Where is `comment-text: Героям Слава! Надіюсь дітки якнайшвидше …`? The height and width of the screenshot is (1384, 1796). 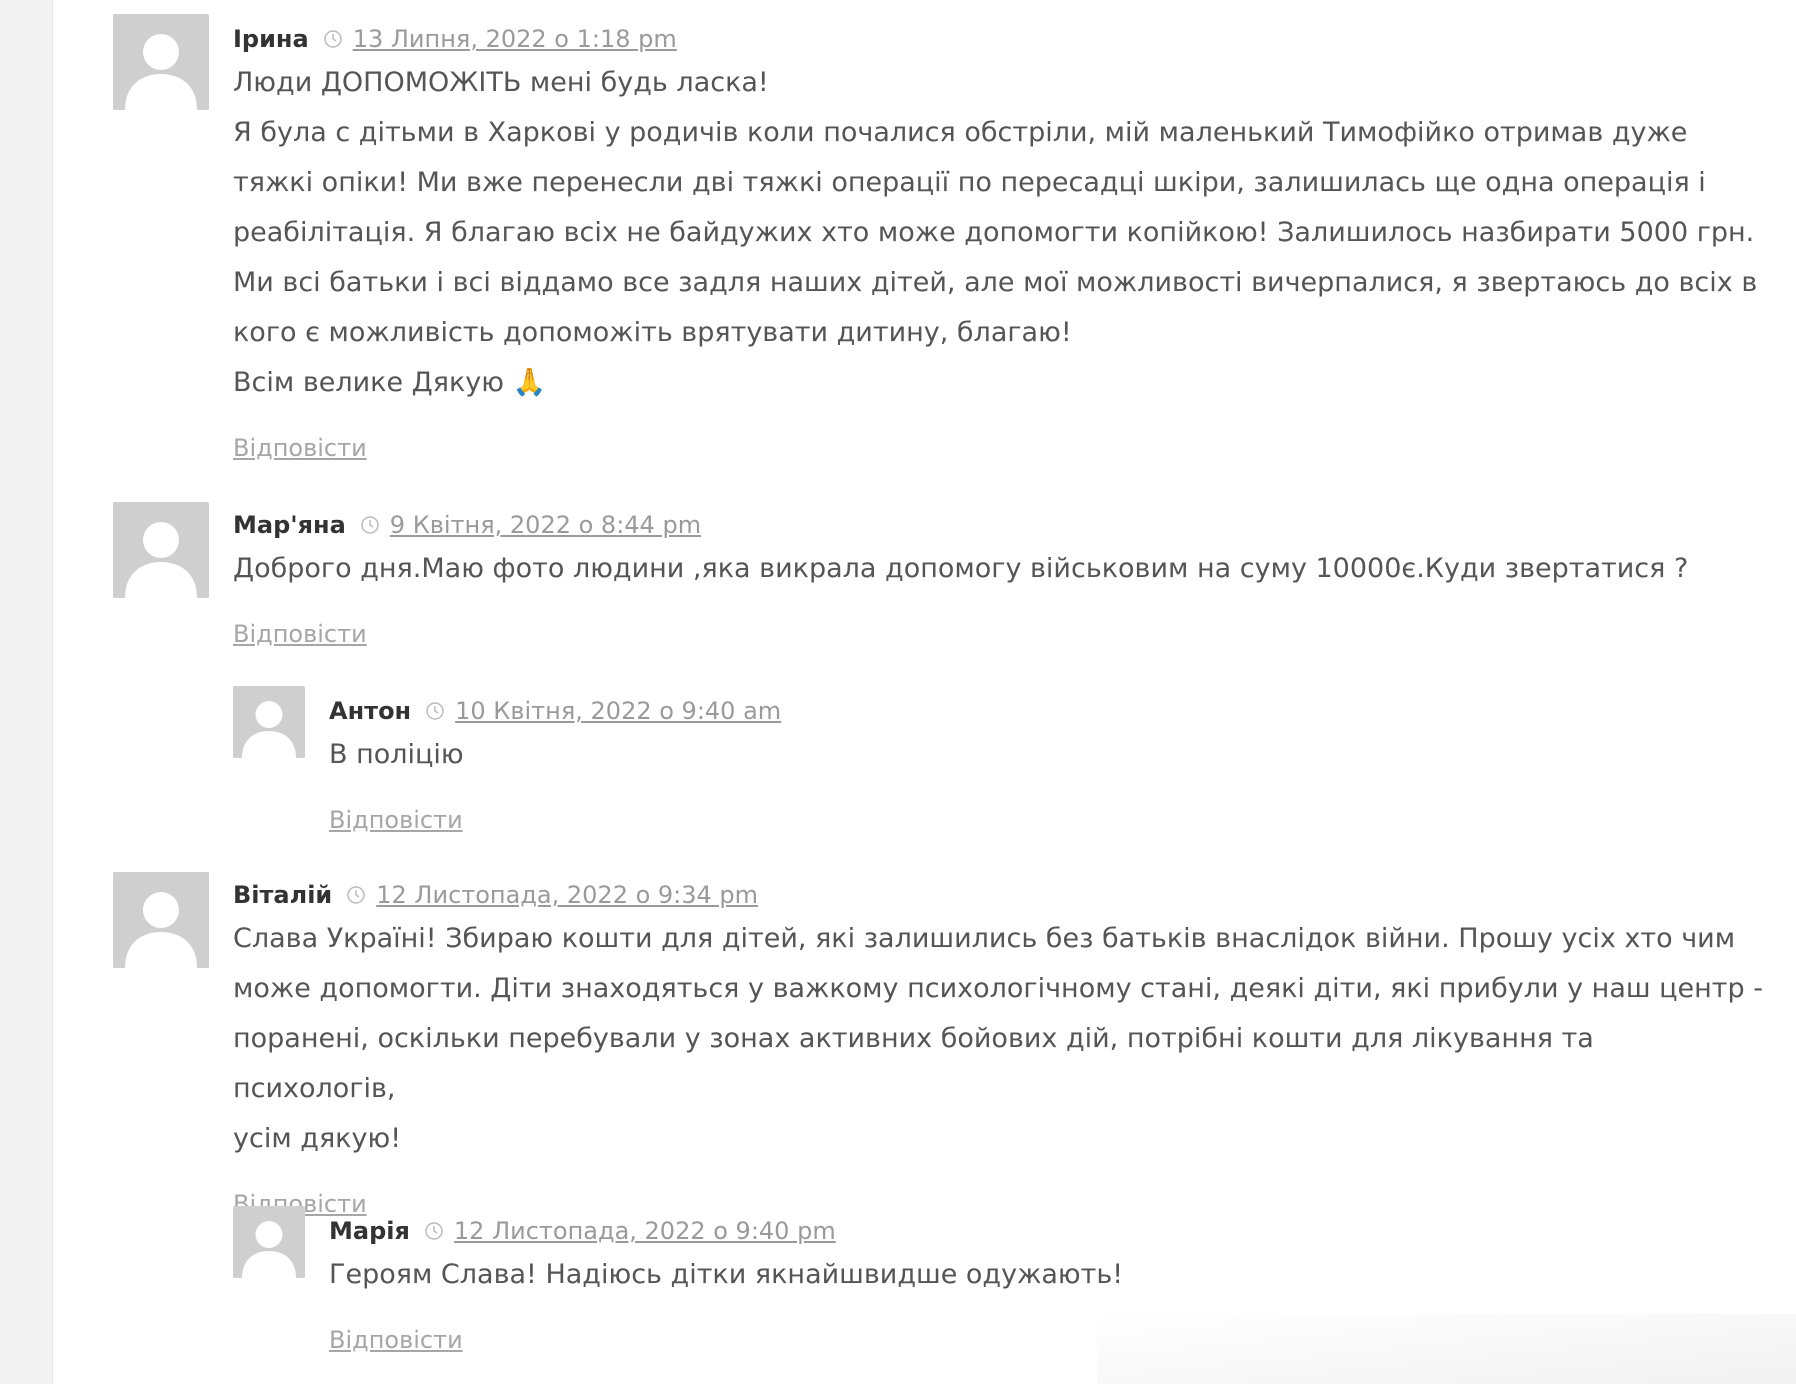 comment-text: Героям Слава! Надіюсь дітки якнайшвидше … is located at coordinates (1029, 1275).